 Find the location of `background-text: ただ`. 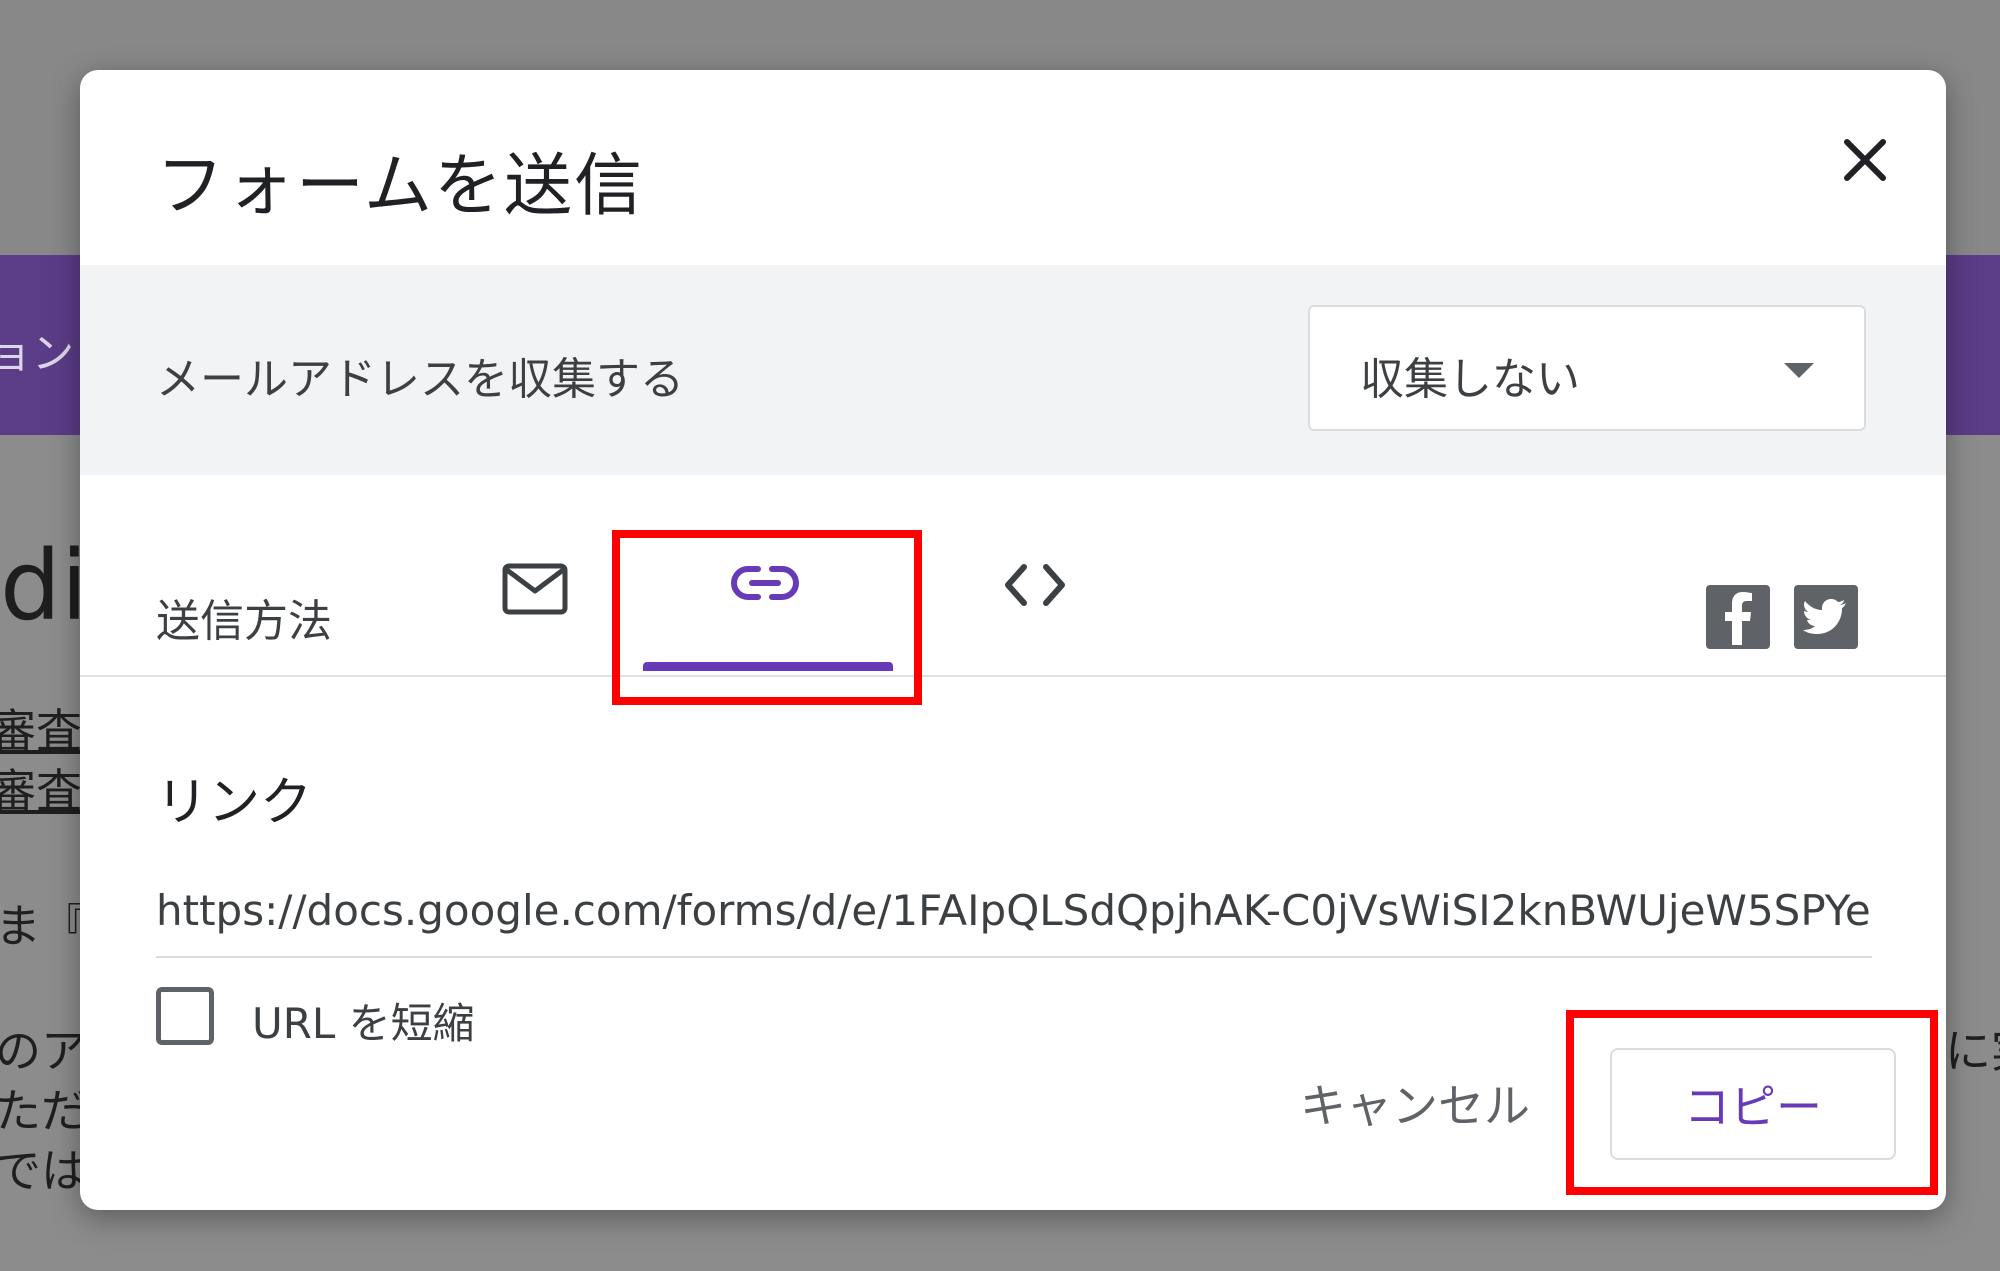

background-text: ただ is located at coordinates (43, 1111).